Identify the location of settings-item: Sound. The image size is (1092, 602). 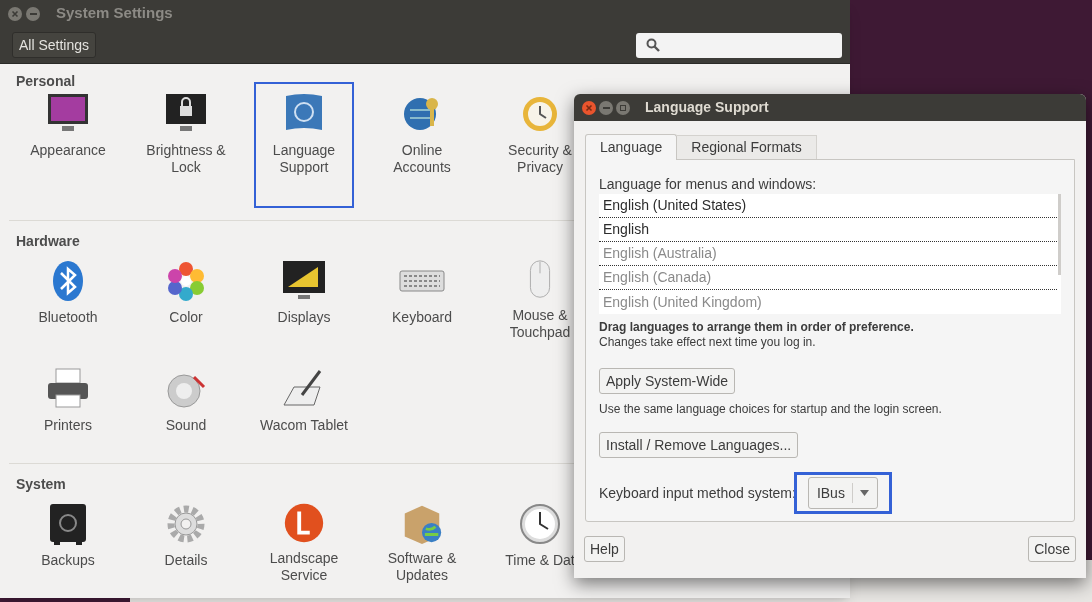
(186, 404).